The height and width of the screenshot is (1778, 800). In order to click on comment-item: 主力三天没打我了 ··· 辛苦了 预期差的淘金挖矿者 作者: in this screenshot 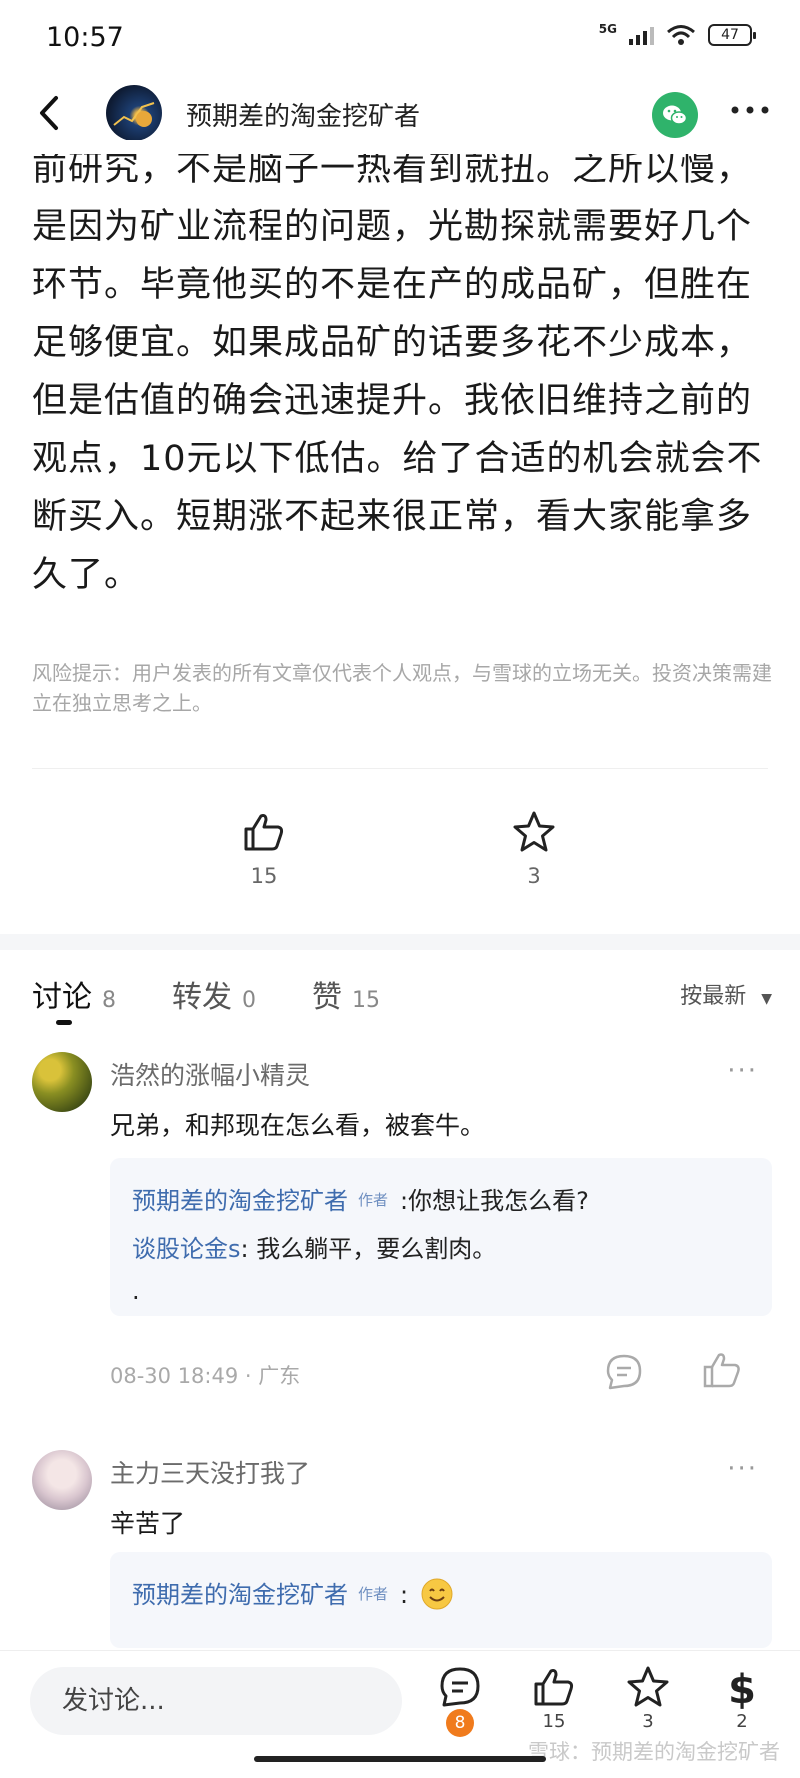, I will do `click(402, 1549)`.